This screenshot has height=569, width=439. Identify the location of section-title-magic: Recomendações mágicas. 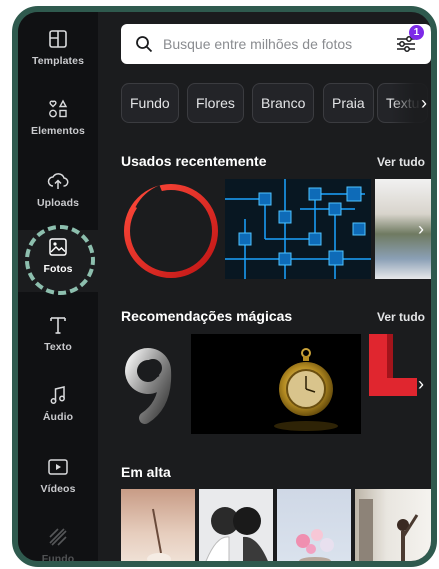
(207, 316).